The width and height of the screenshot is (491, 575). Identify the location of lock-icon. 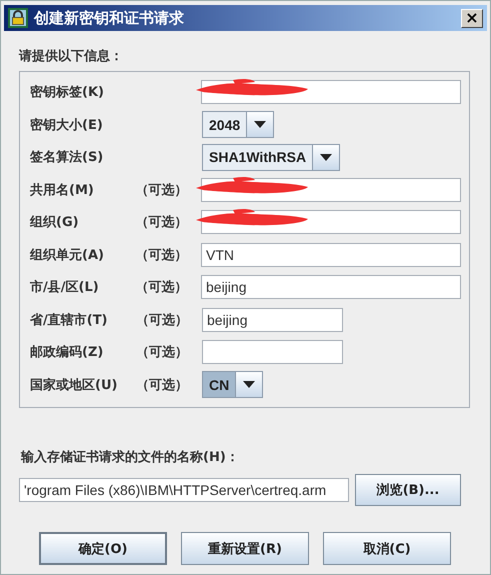
(18, 18).